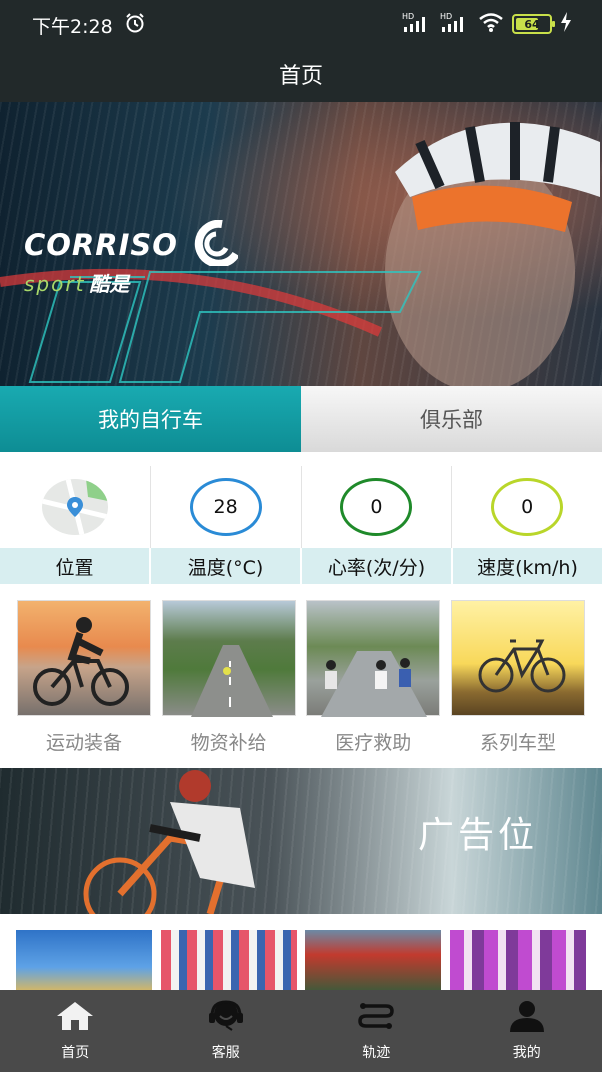 This screenshot has width=602, height=1072. I want to click on speed-gauge: 0, so click(527, 507).